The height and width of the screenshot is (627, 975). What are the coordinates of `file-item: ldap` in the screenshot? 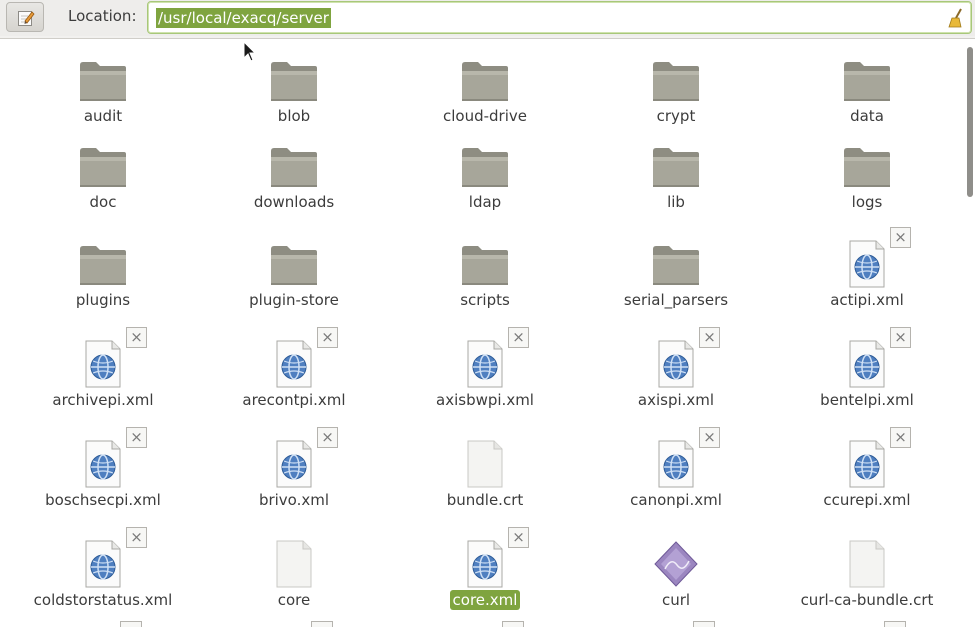 It's located at (485, 188).